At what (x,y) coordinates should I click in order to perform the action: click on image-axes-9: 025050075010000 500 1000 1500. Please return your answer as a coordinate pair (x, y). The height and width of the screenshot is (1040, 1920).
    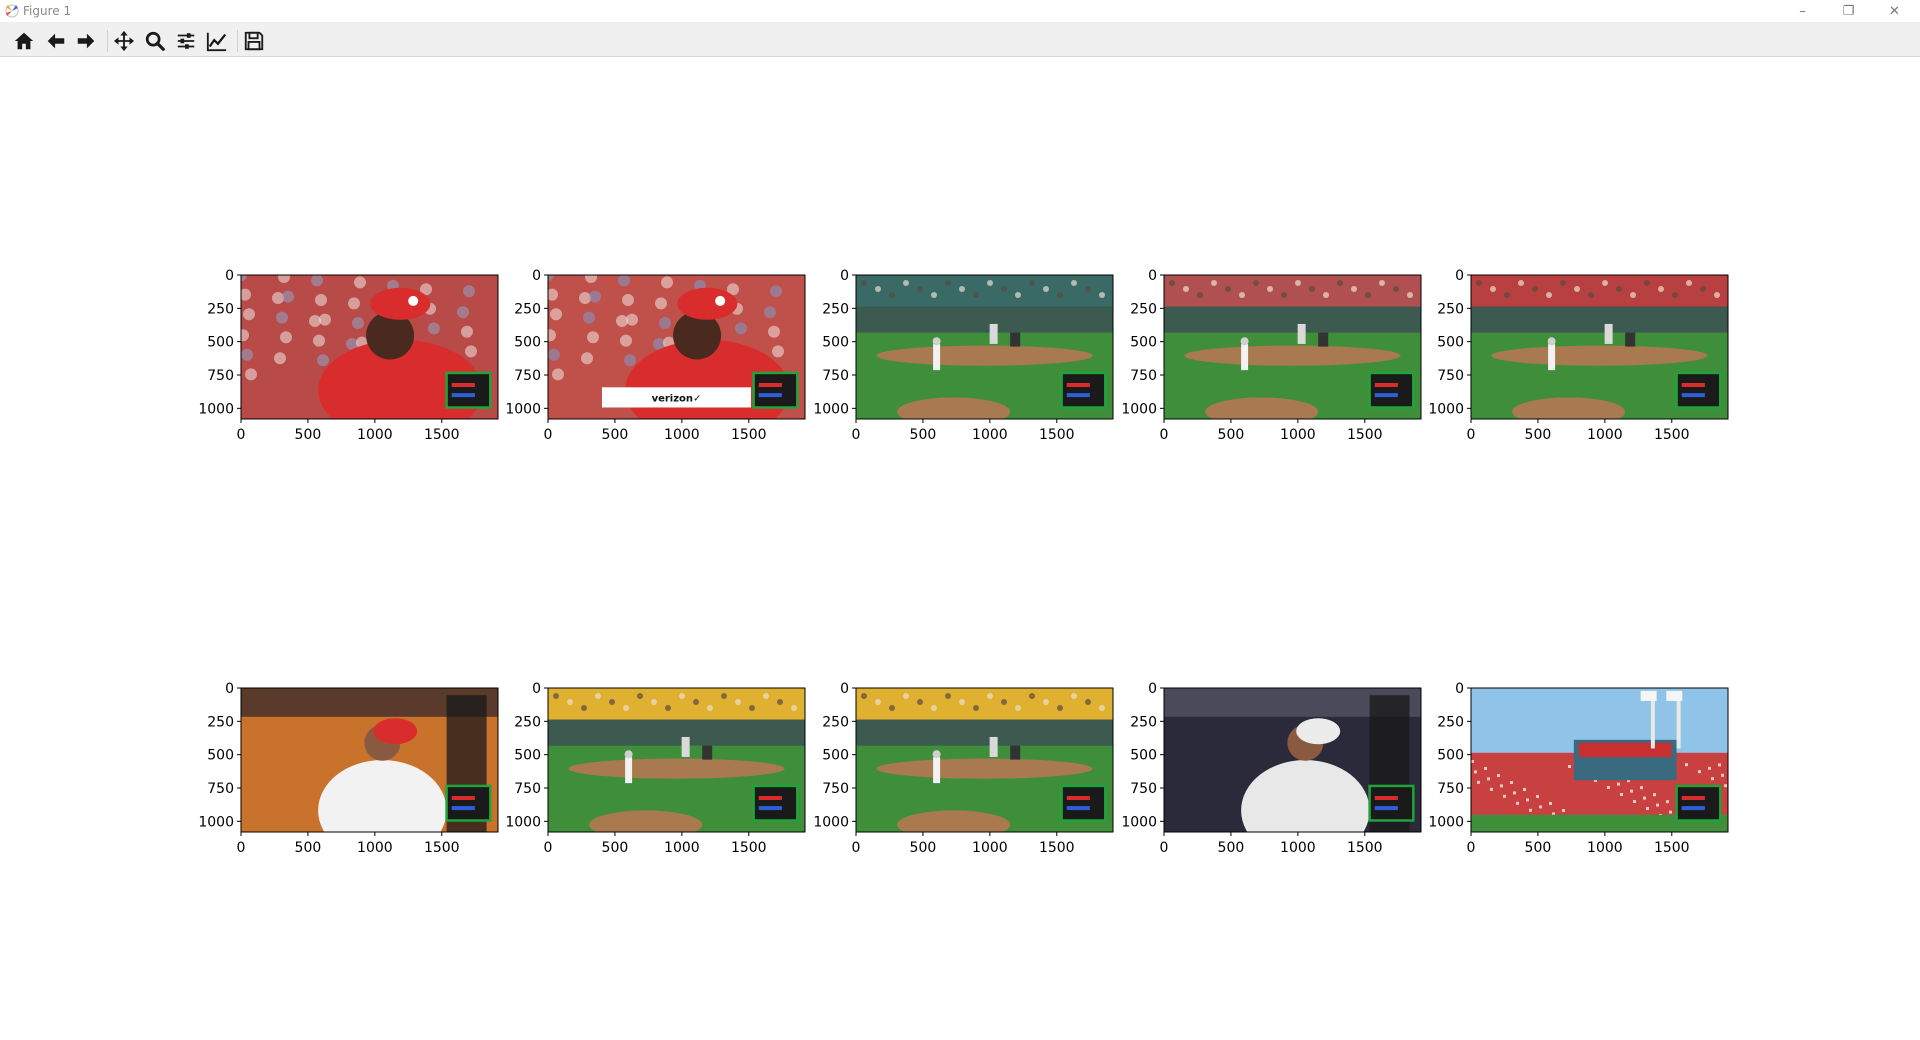
    Looking at the image, I should click on (1271, 771).